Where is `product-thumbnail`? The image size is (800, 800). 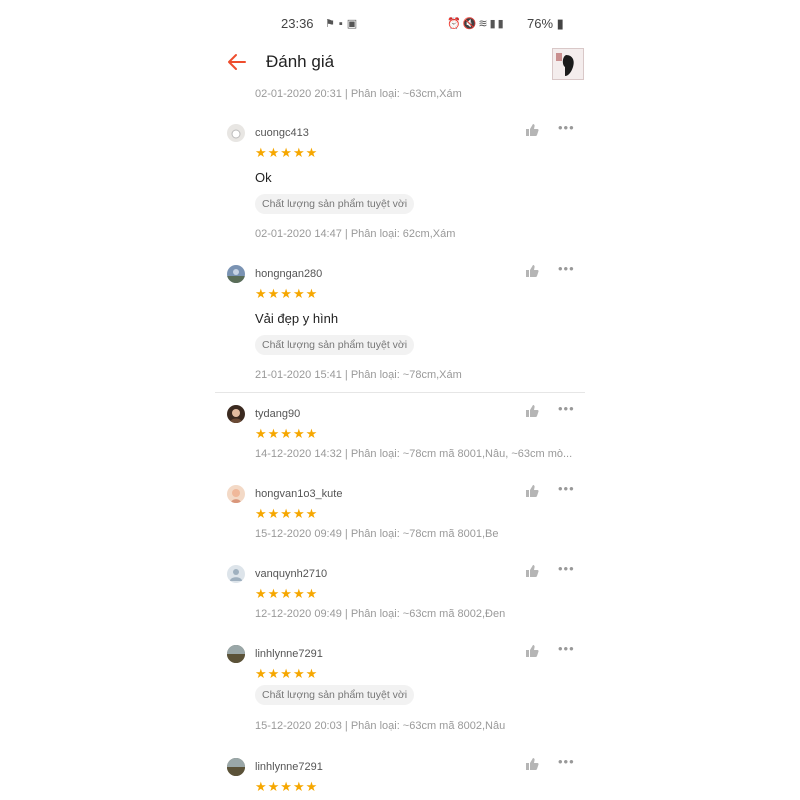 product-thumbnail is located at coordinates (568, 64).